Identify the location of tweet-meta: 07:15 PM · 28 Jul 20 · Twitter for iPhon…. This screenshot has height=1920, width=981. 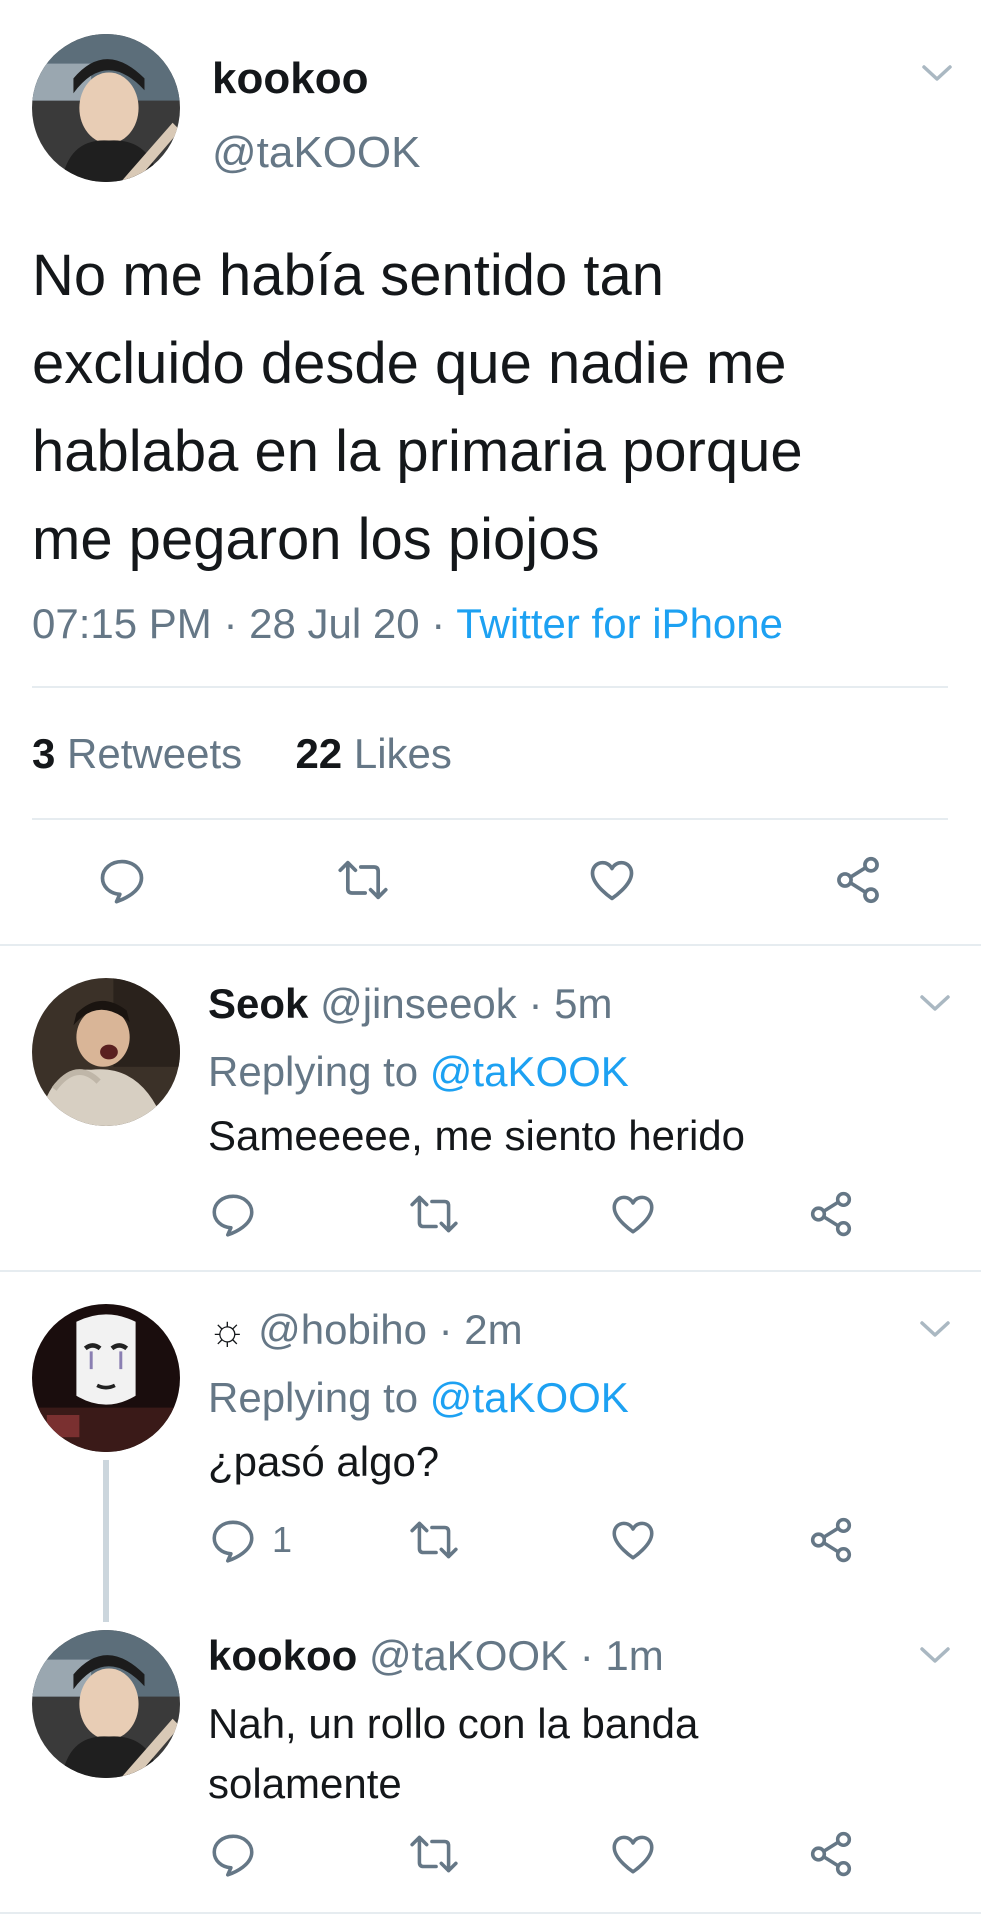
(407, 624).